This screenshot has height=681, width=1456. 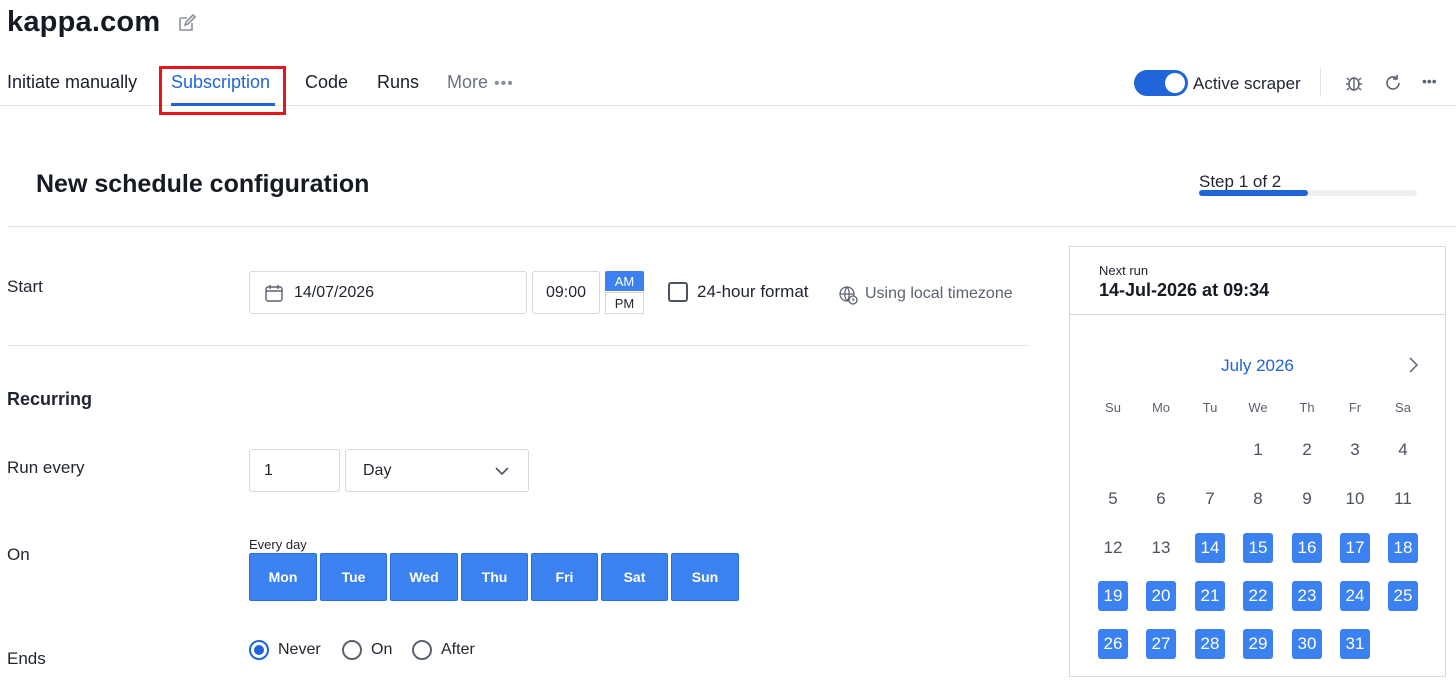 I want to click on active-scraper-label: Active scraper, so click(x=1247, y=83).